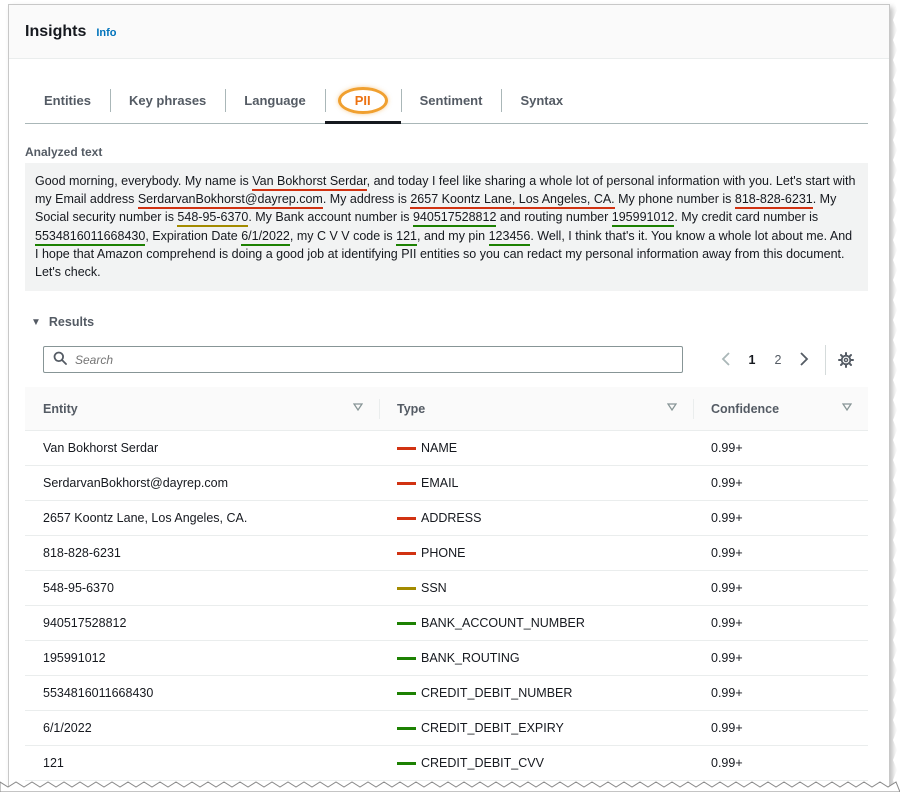  I want to click on settings-button, so click(846, 360).